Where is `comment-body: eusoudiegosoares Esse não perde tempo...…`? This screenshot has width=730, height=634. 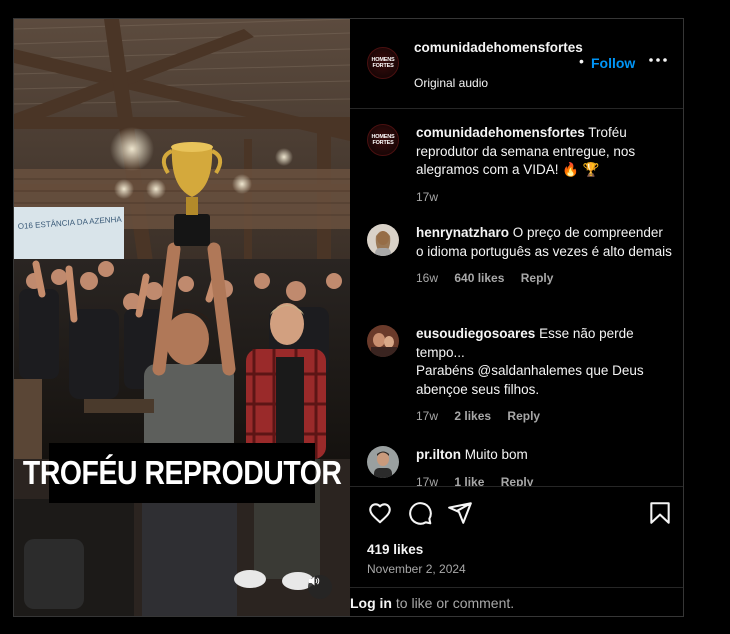
comment-body: eusoudiegosoares Esse não perde tempo...… is located at coordinates (545, 375).